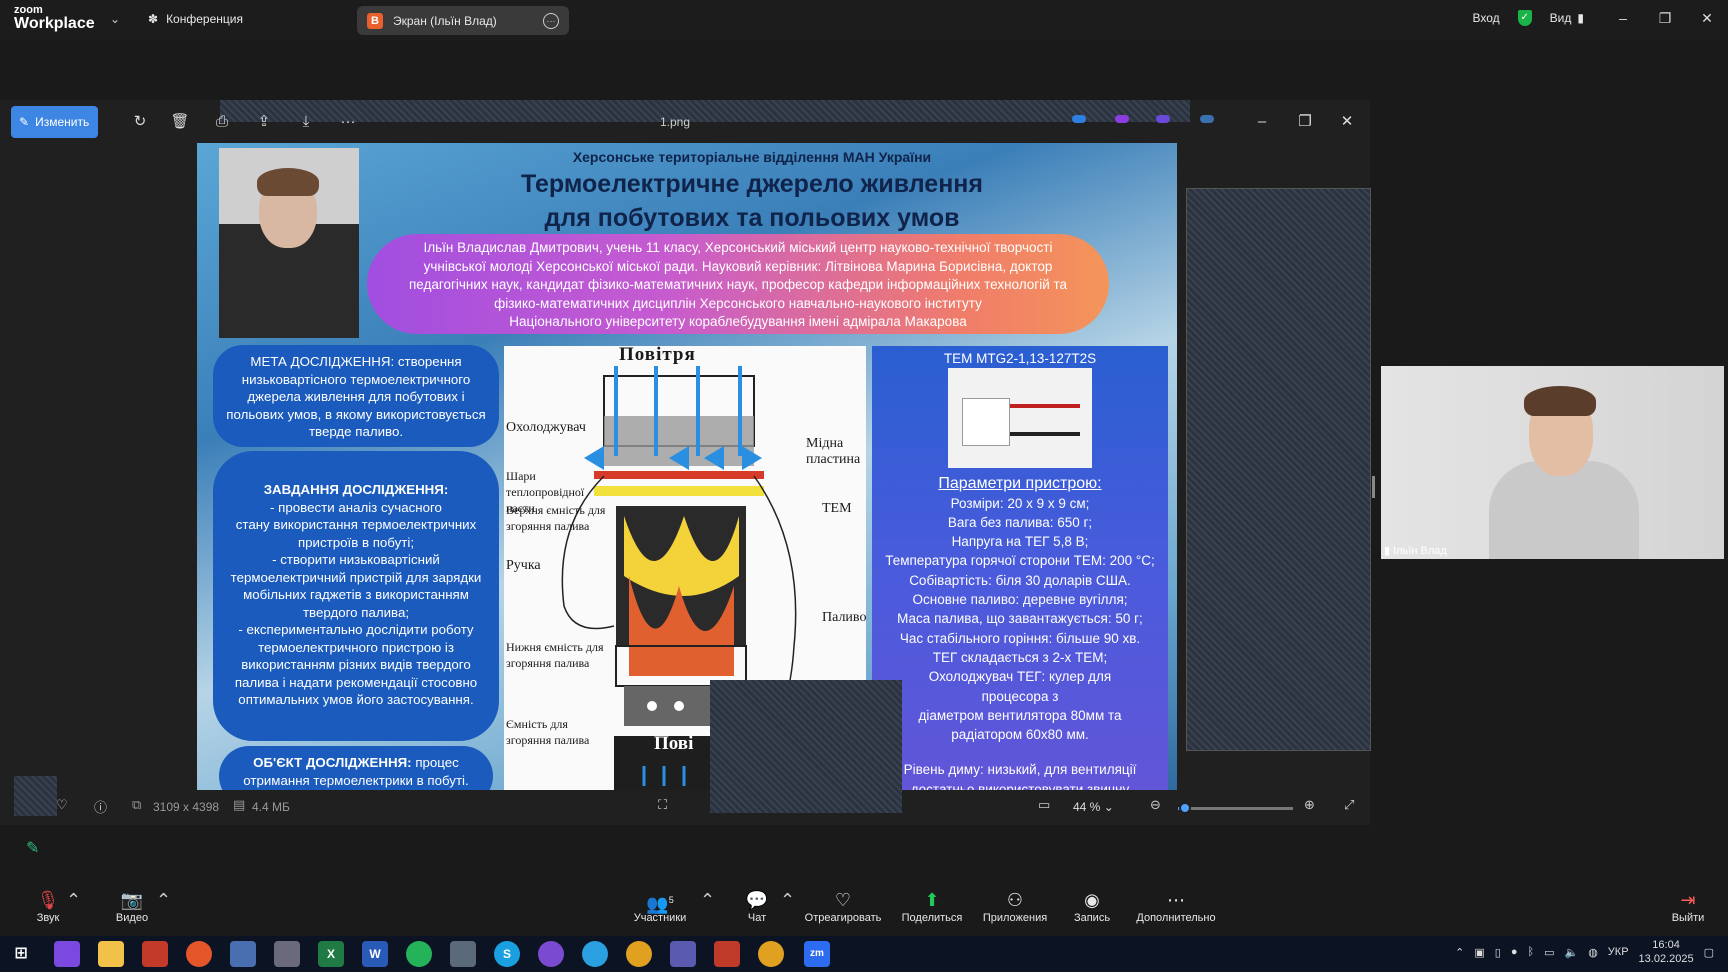 This screenshot has width=1728, height=972. What do you see at coordinates (1571, 952) in the screenshot?
I see `volume-icon: 🔈` at bounding box center [1571, 952].